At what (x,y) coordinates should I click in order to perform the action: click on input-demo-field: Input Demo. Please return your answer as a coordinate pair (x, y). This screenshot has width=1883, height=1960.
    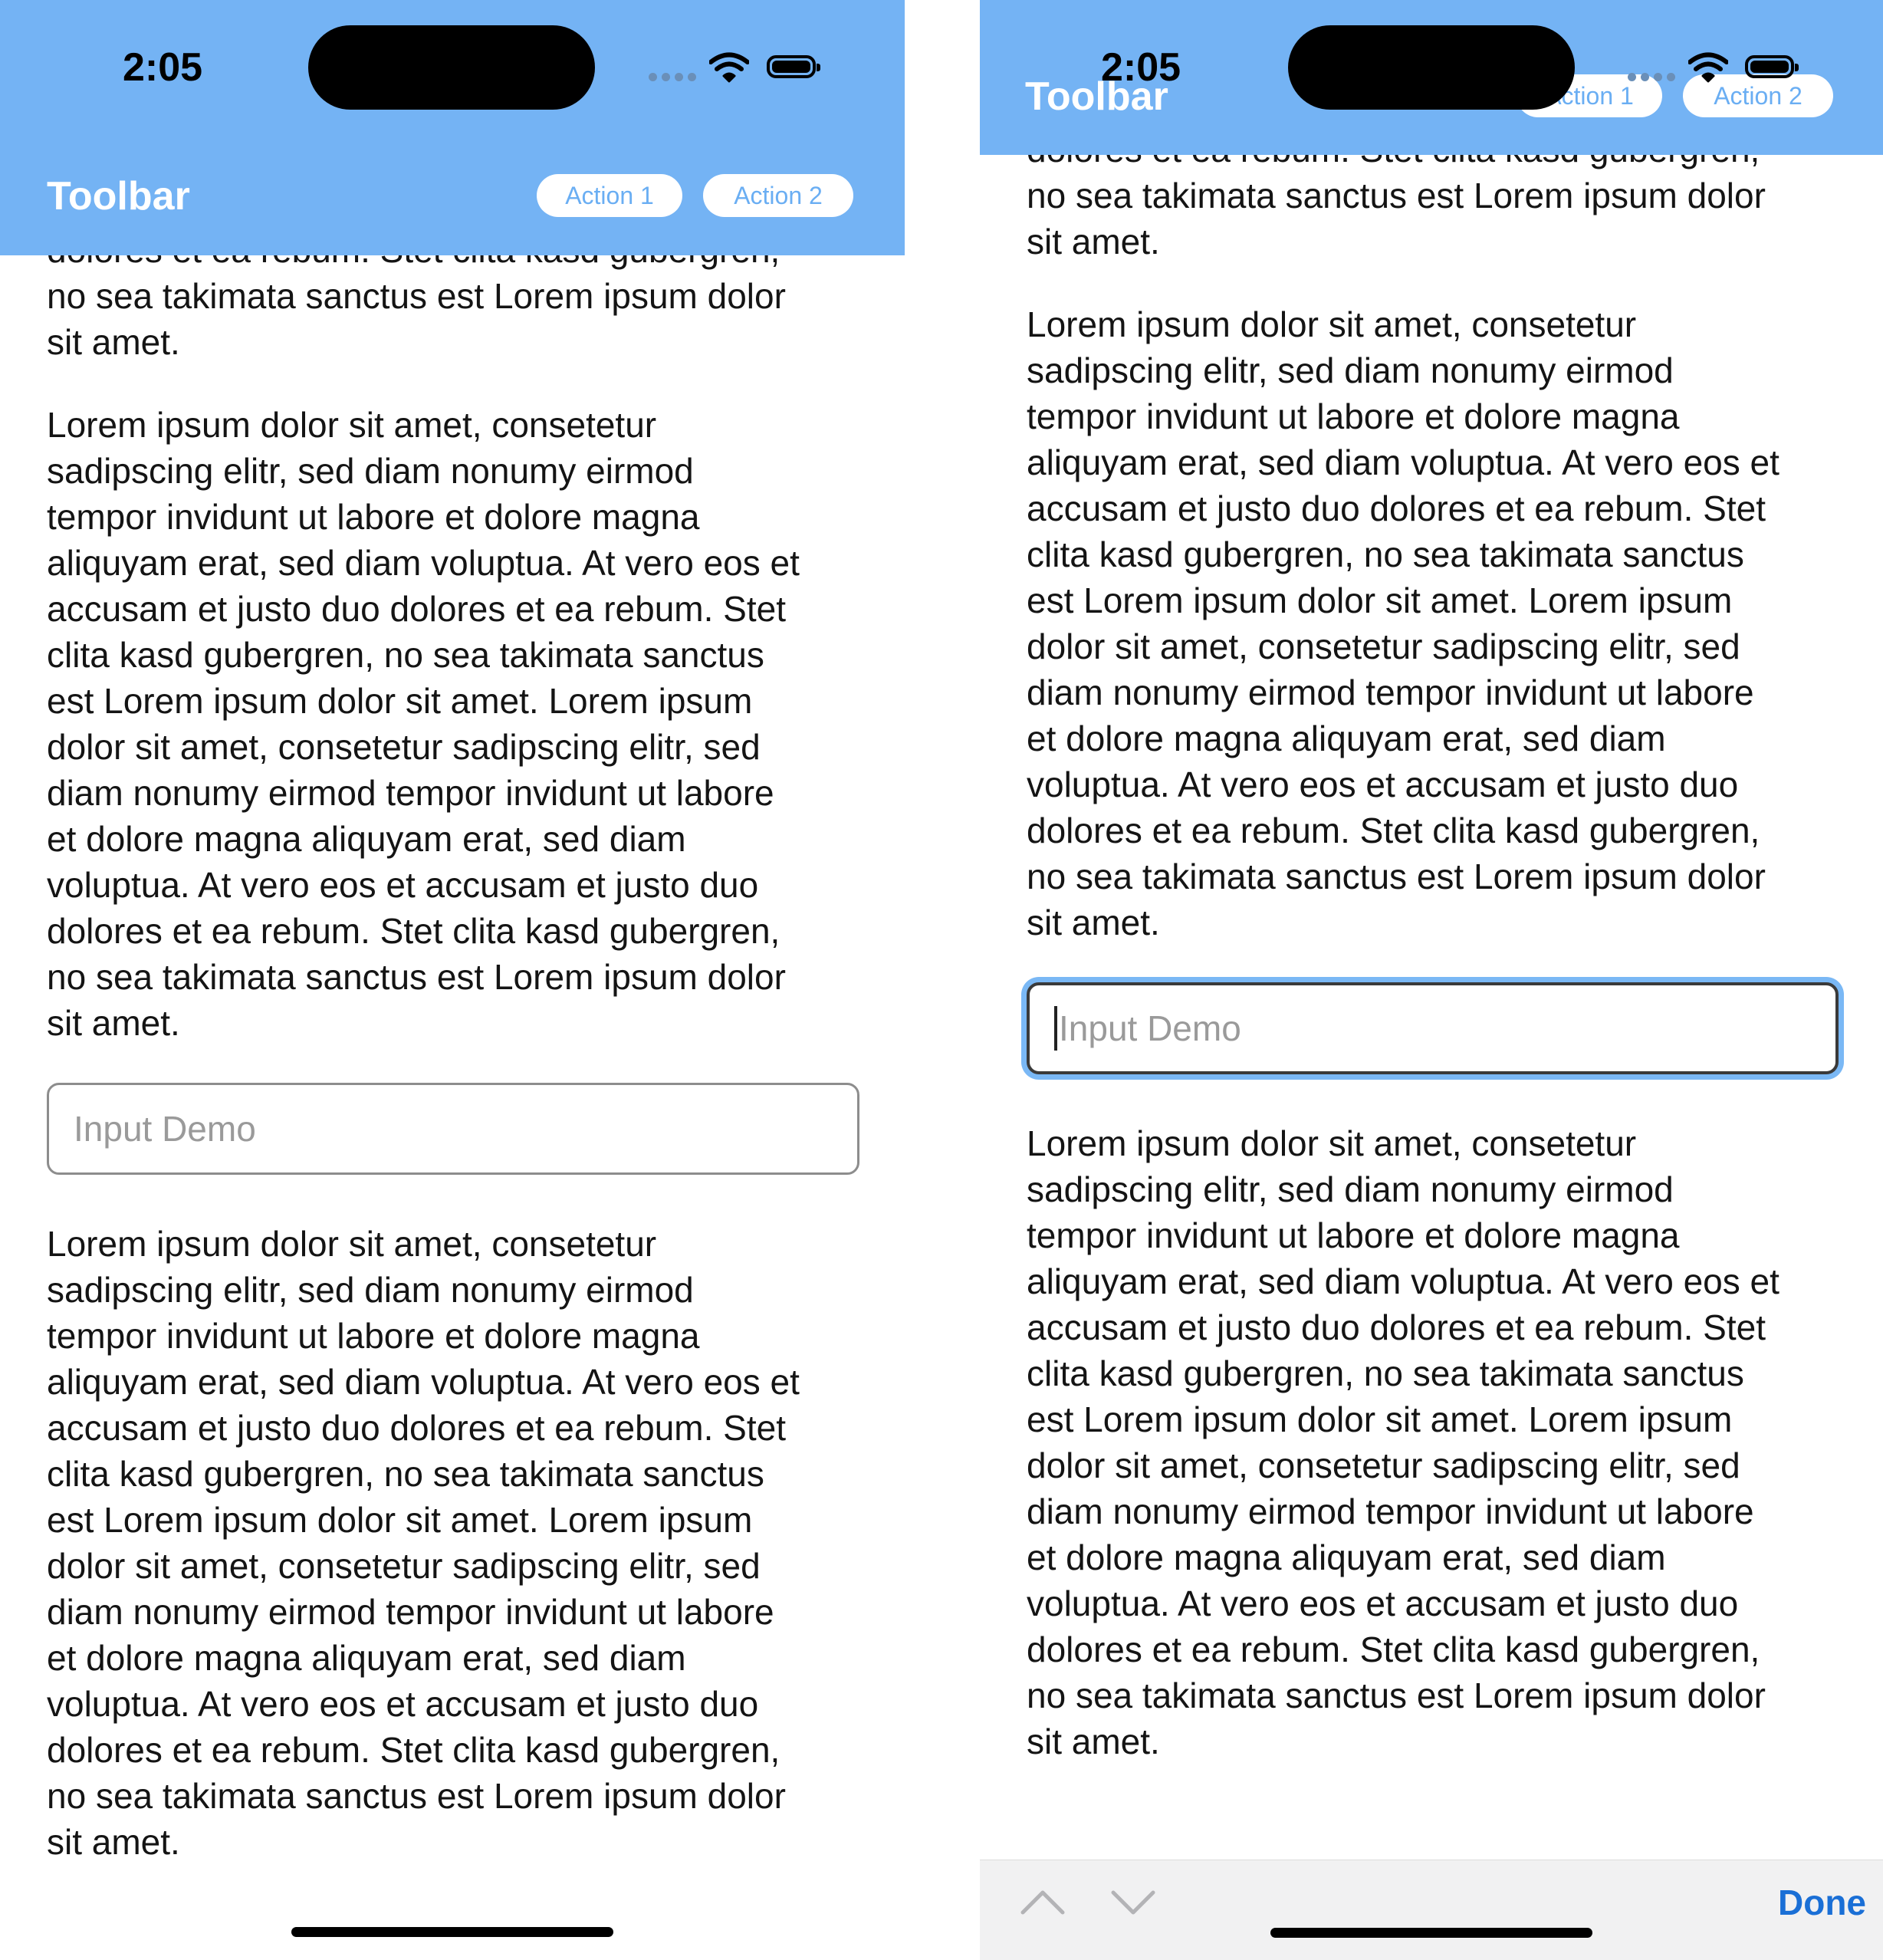
    Looking at the image, I should click on (453, 1129).